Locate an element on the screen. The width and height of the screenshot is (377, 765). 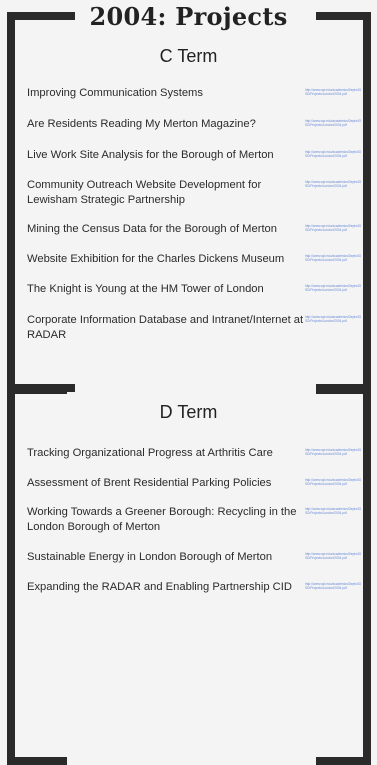
d-term-heading: D Term is located at coordinates (188, 412).